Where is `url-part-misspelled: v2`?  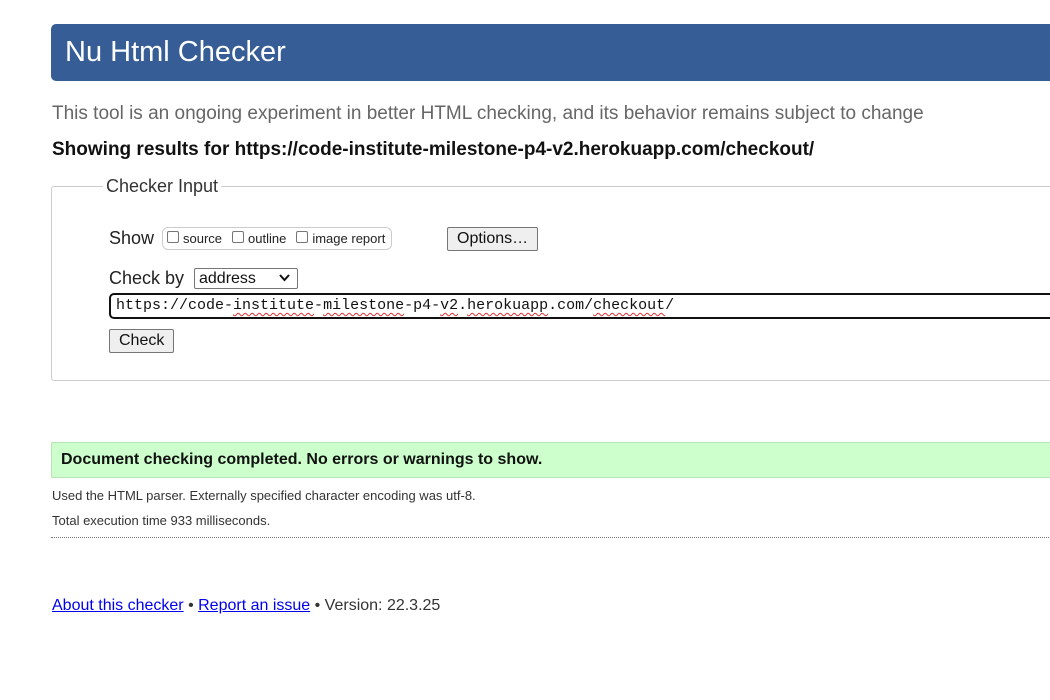 url-part-misspelled: v2 is located at coordinates (449, 305).